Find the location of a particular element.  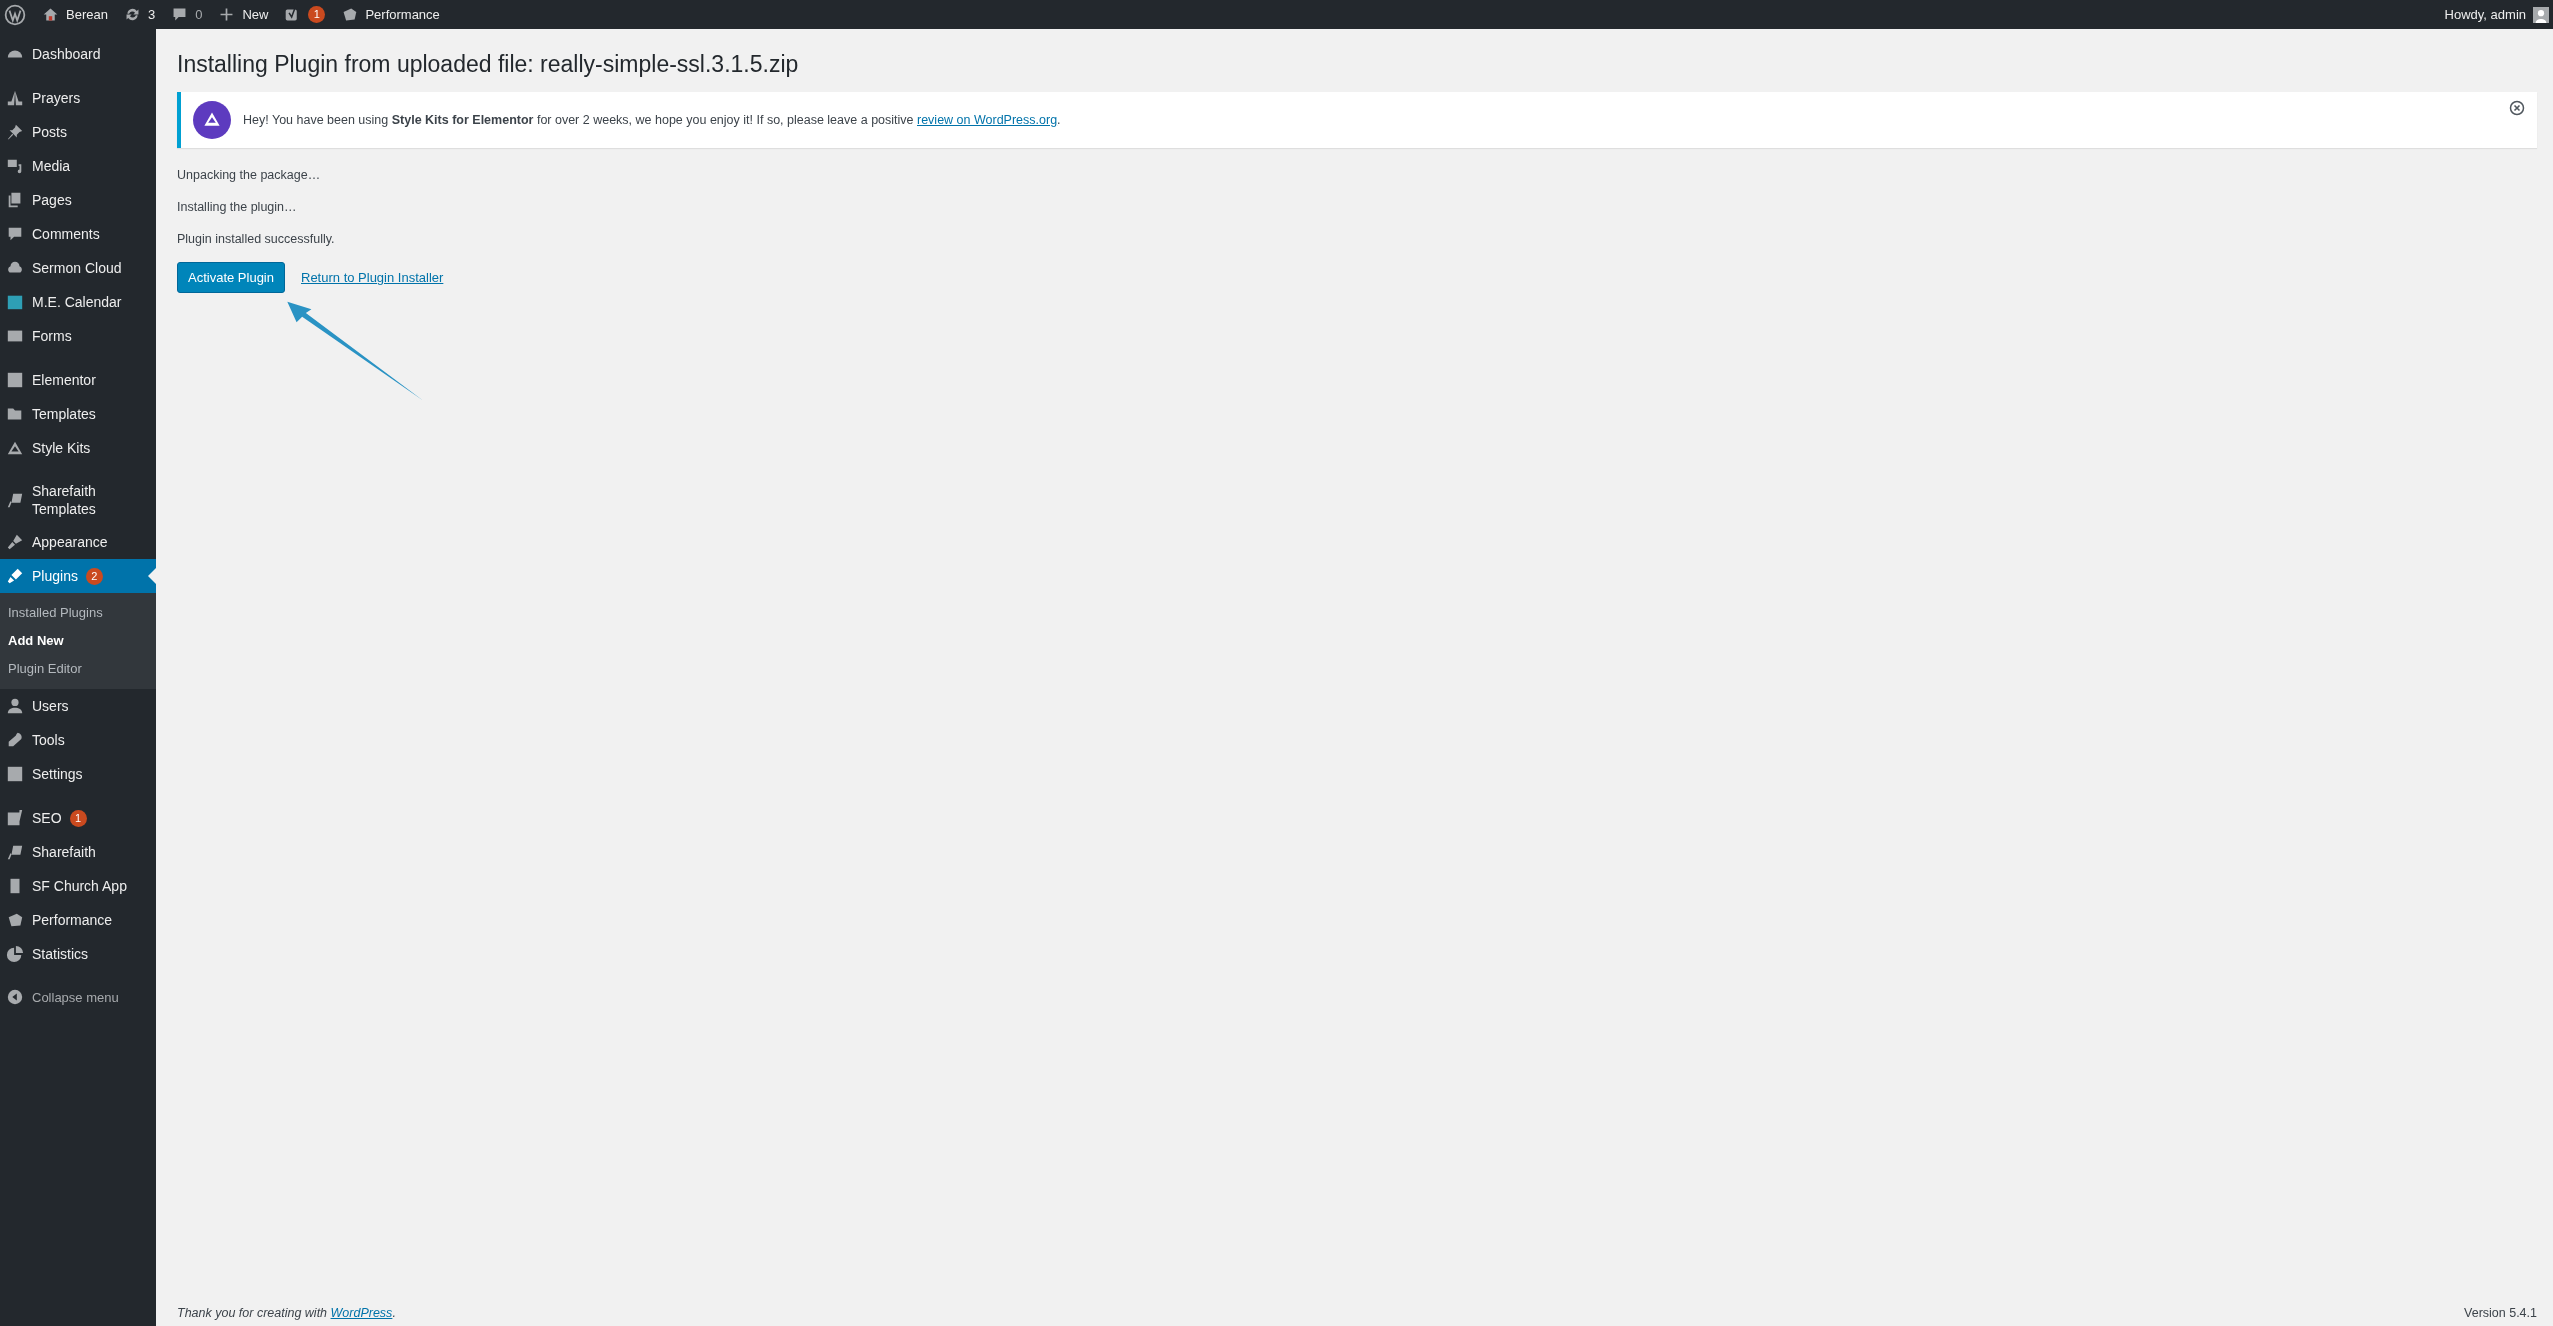

menu-item: Sermon Cloud is located at coordinates (78, 268).